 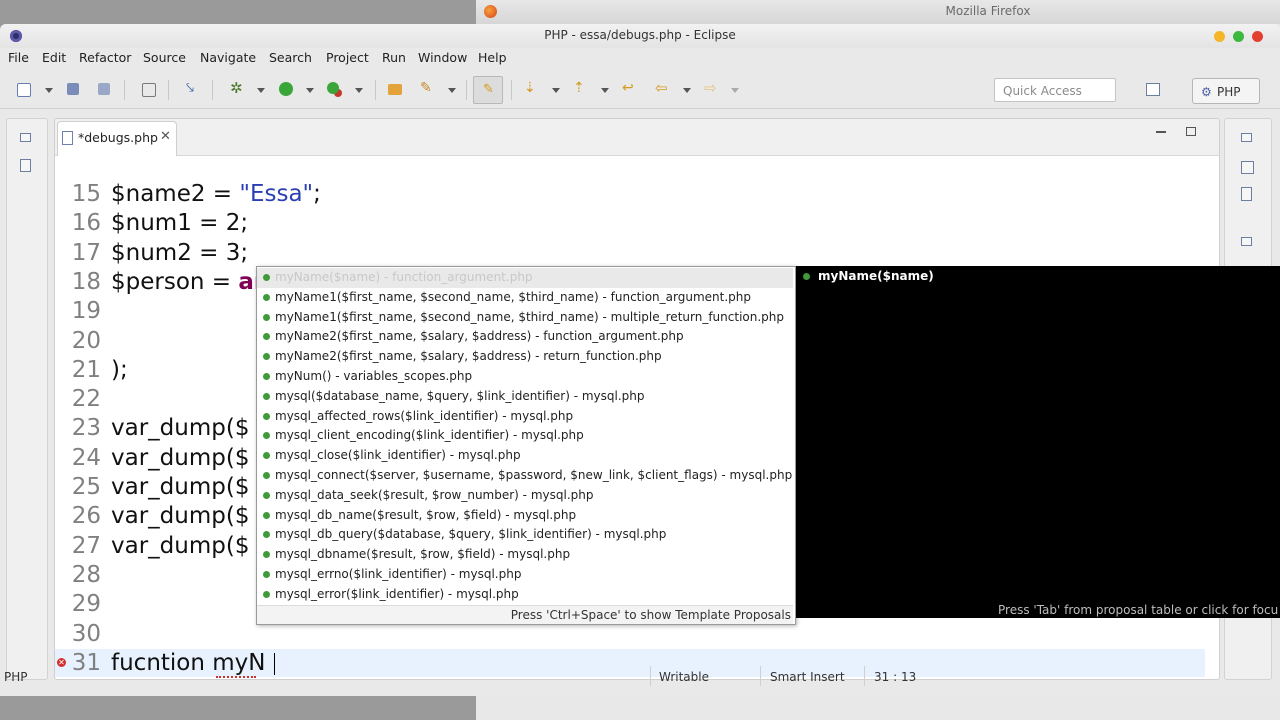 I want to click on menu-search: Search, so click(x=290, y=57).